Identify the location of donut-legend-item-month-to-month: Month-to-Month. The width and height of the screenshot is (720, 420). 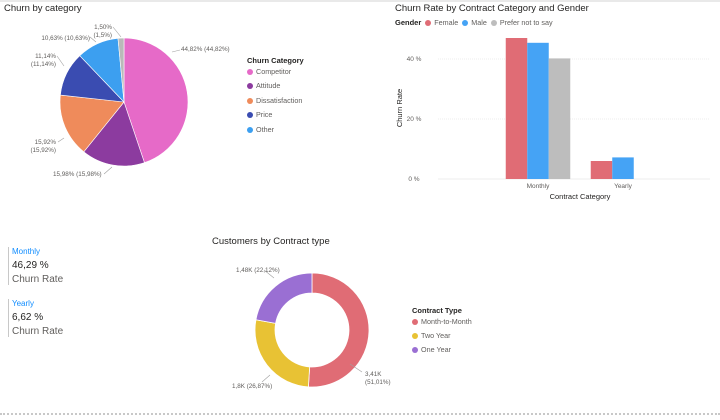
(442, 321).